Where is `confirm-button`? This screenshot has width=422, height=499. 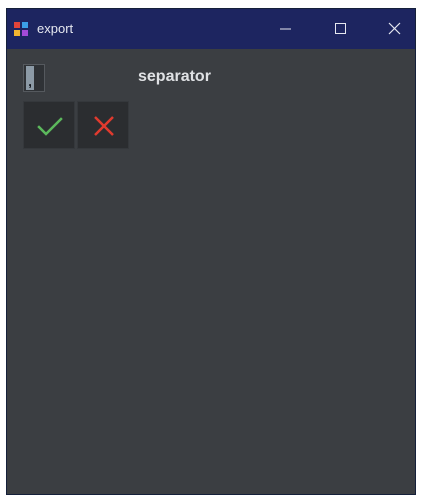 confirm-button is located at coordinates (49, 125).